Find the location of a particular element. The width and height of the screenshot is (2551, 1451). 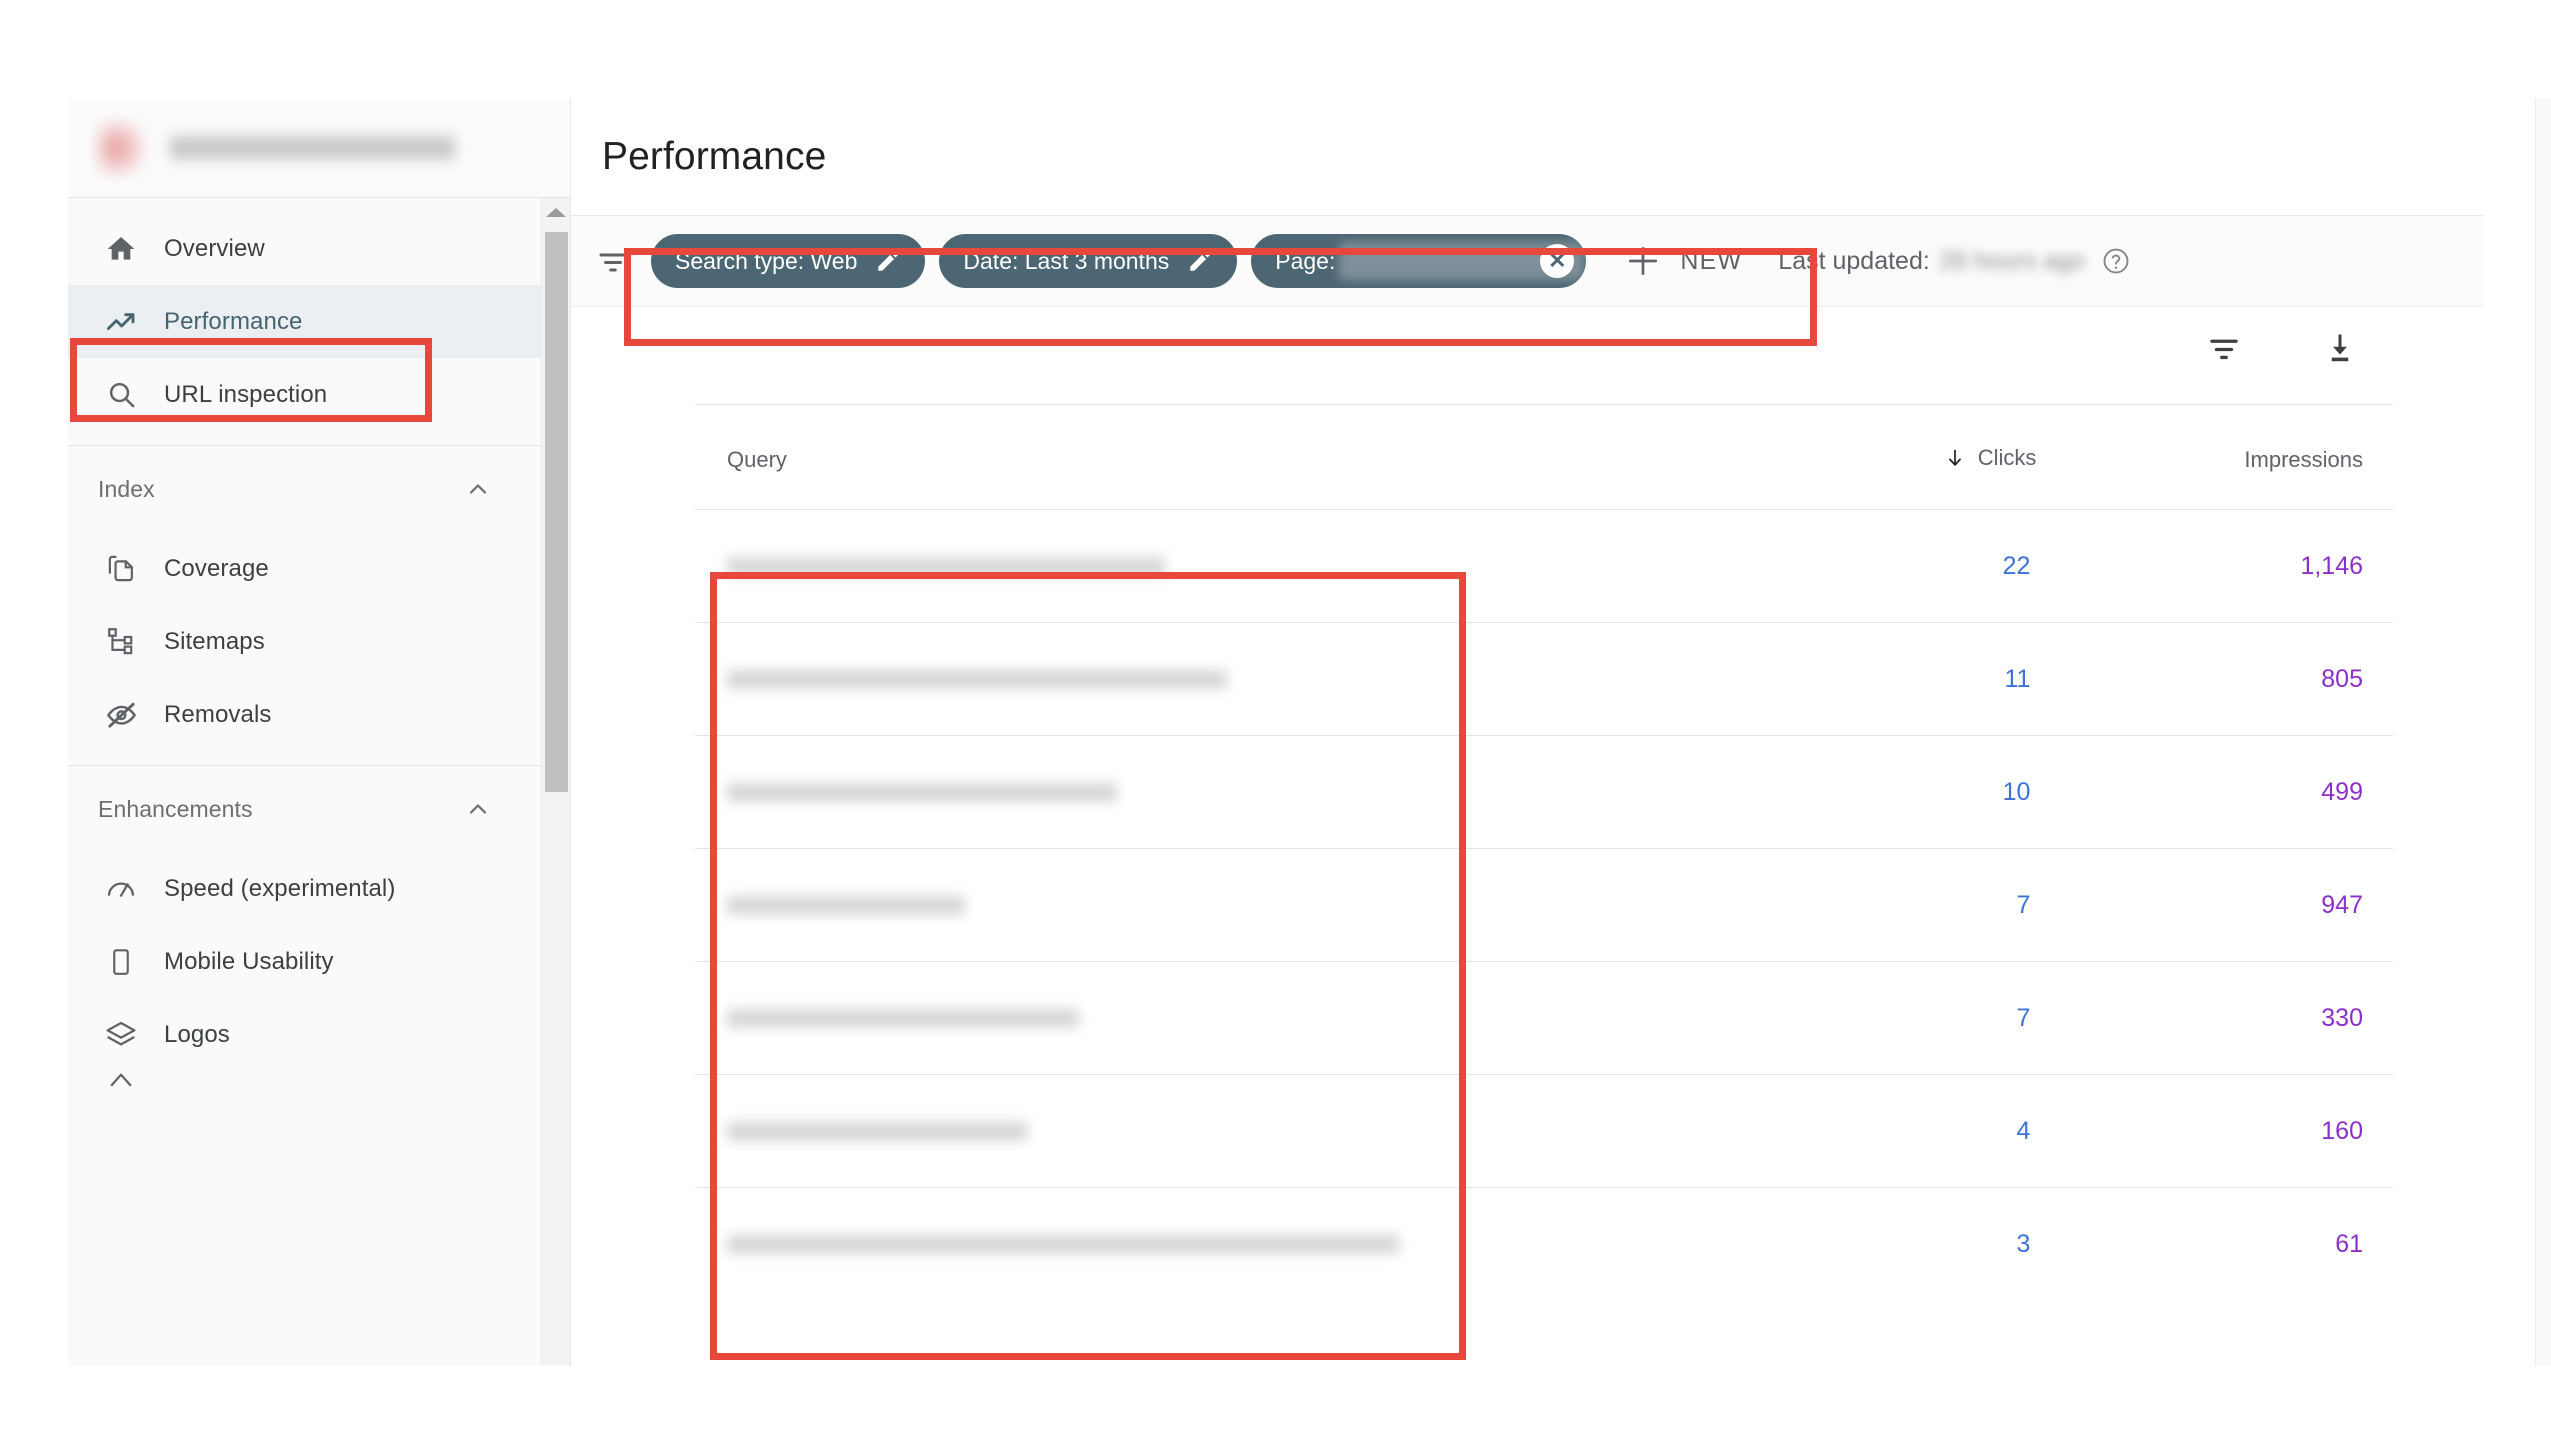

cell-impressions: 160 is located at coordinates (2214, 1131).